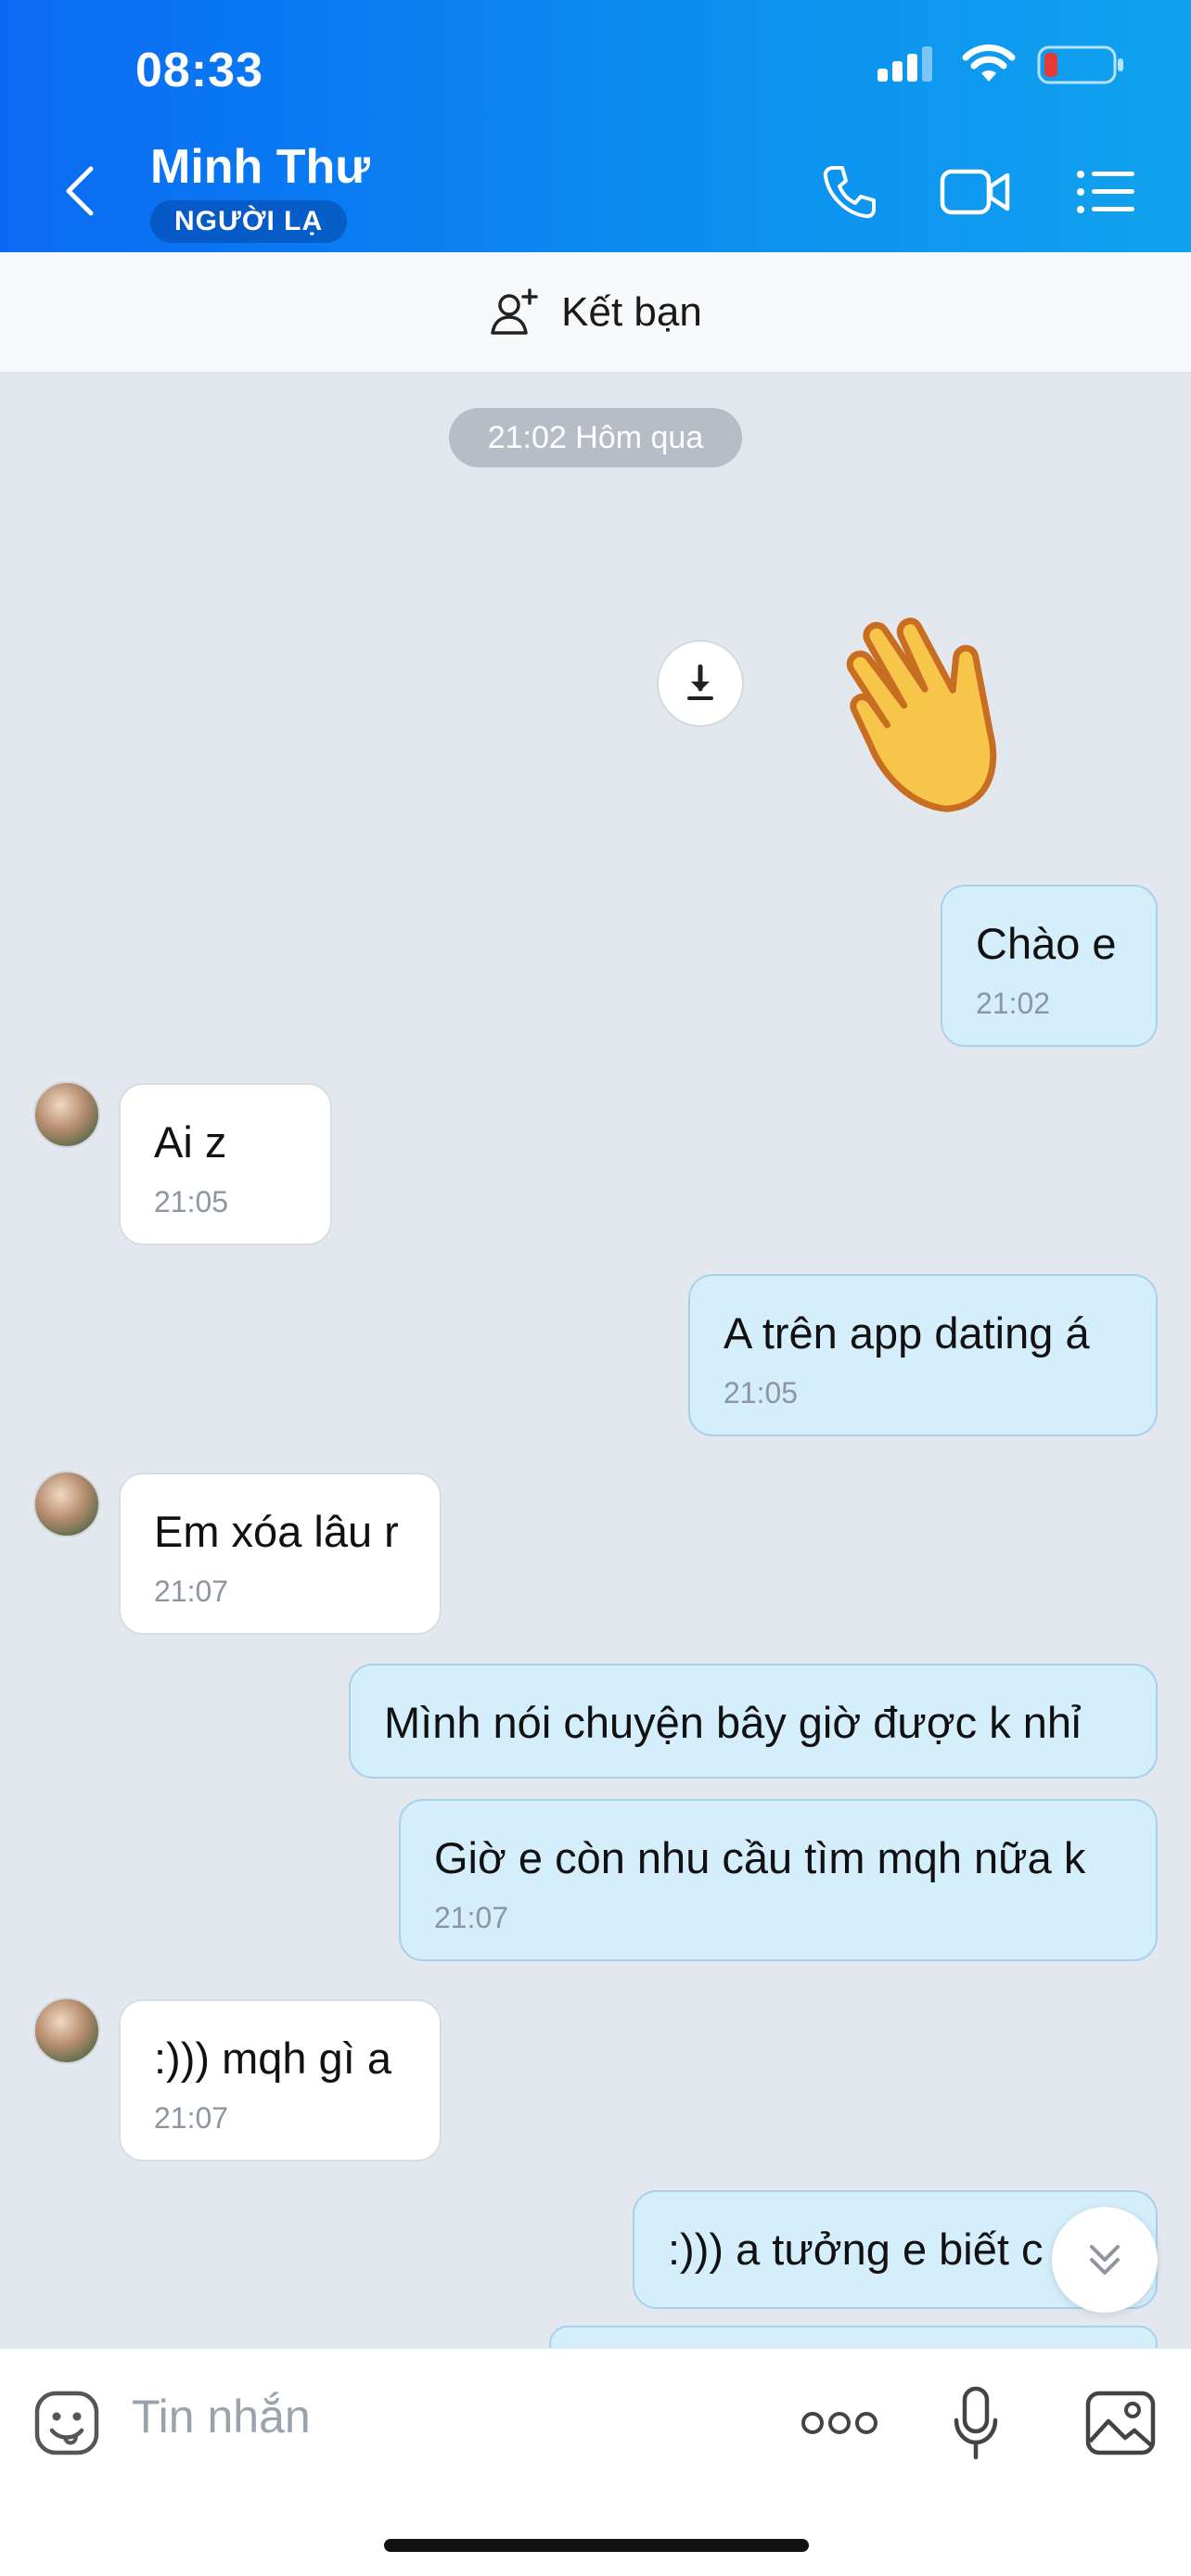  I want to click on video-icon, so click(975, 192).